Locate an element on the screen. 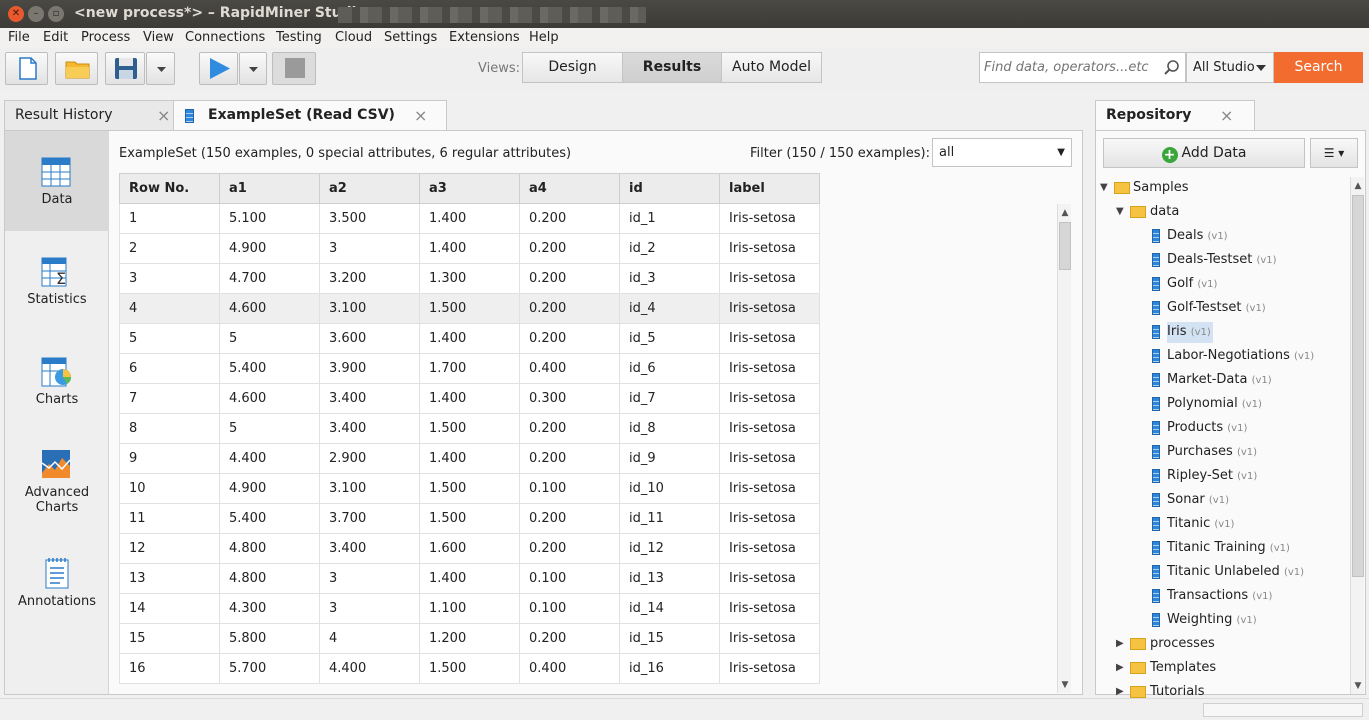 The width and height of the screenshot is (1369, 720). tree-item-dataset: Sonar (v1) is located at coordinates (1216, 500).